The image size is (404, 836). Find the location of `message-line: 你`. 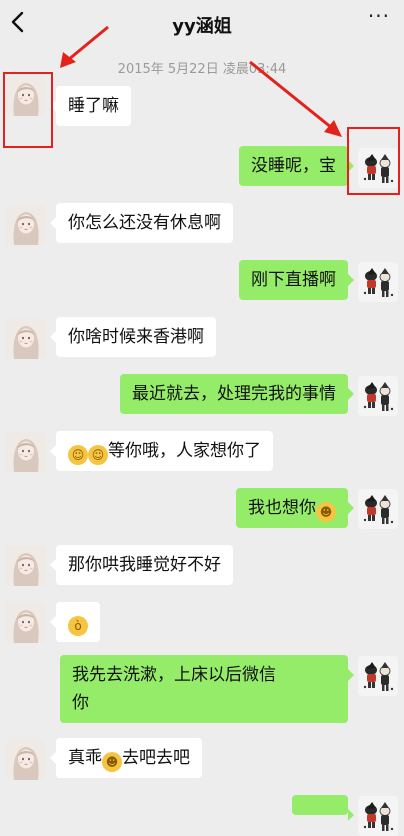

message-line: 你 is located at coordinates (80, 703).